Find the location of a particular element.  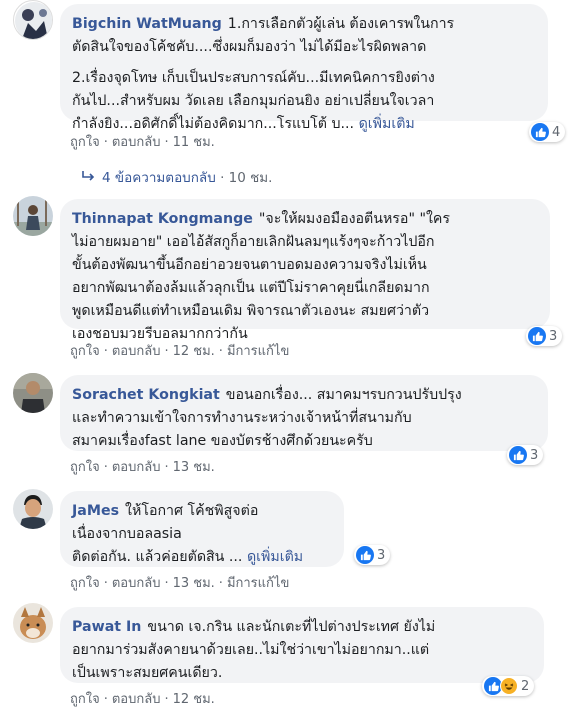

comment-text: ขอนอกเรื่อง... สมาคมฯรบกวนปรับปรุง is located at coordinates (343, 395).